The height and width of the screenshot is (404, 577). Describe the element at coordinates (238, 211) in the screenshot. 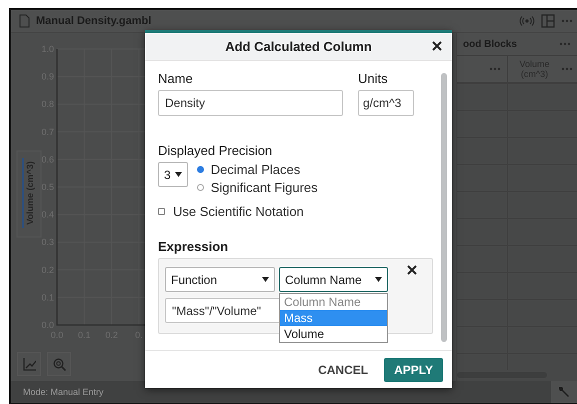

I see `checkbox-label: Use Scientific Notation` at that location.